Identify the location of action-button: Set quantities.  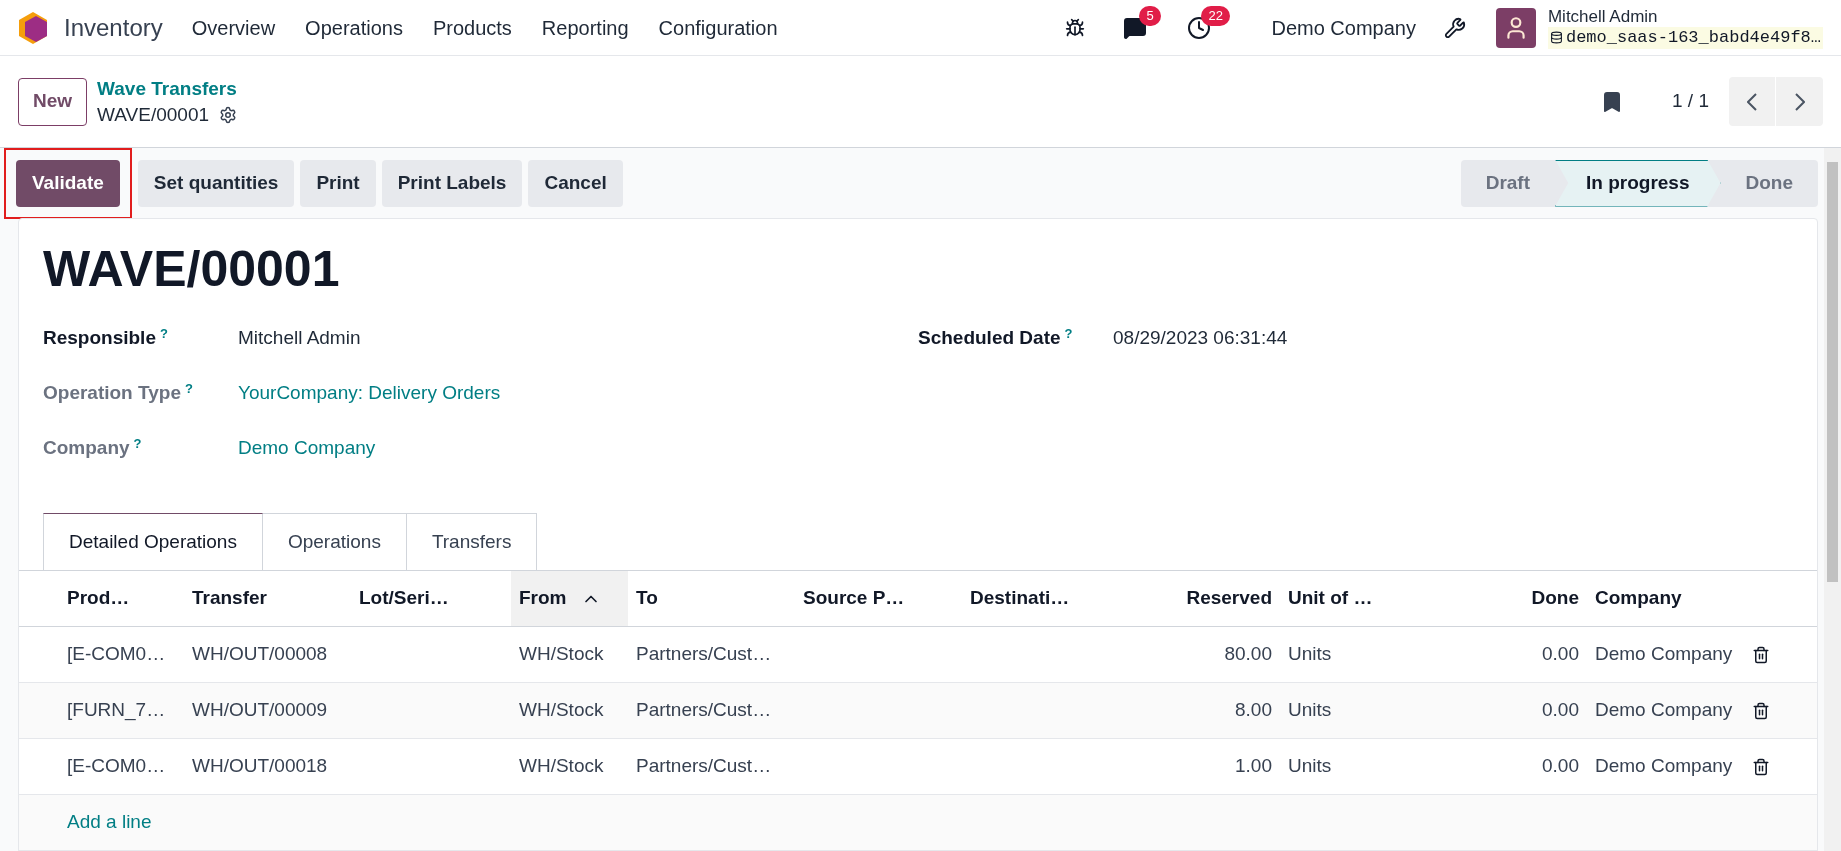
(216, 183).